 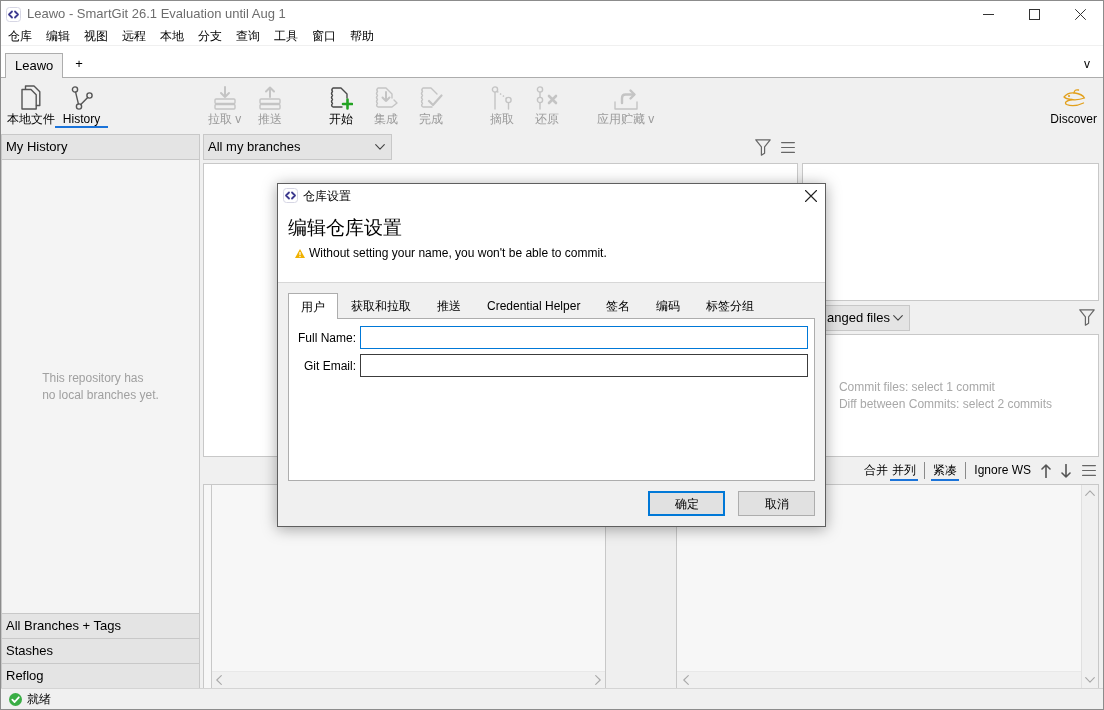 What do you see at coordinates (868, 317) in the screenshot?
I see `files-dropdown: anged files` at bounding box center [868, 317].